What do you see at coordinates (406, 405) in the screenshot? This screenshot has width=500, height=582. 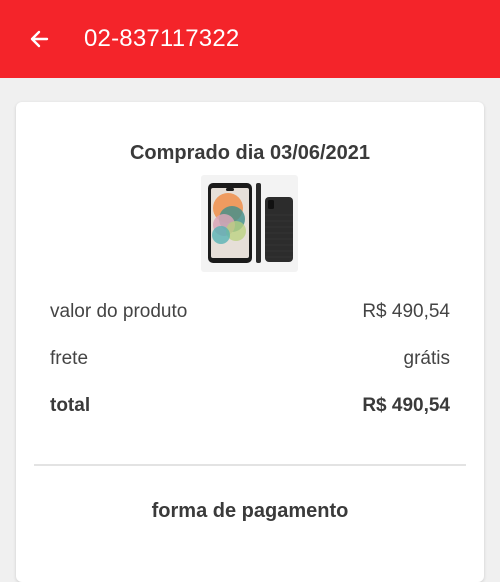 I see `total-amount: R$ 490,54` at bounding box center [406, 405].